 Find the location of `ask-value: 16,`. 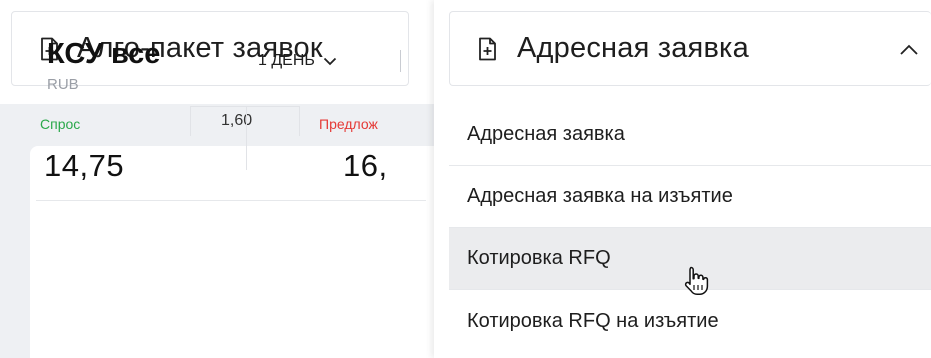

ask-value: 16, is located at coordinates (365, 166).